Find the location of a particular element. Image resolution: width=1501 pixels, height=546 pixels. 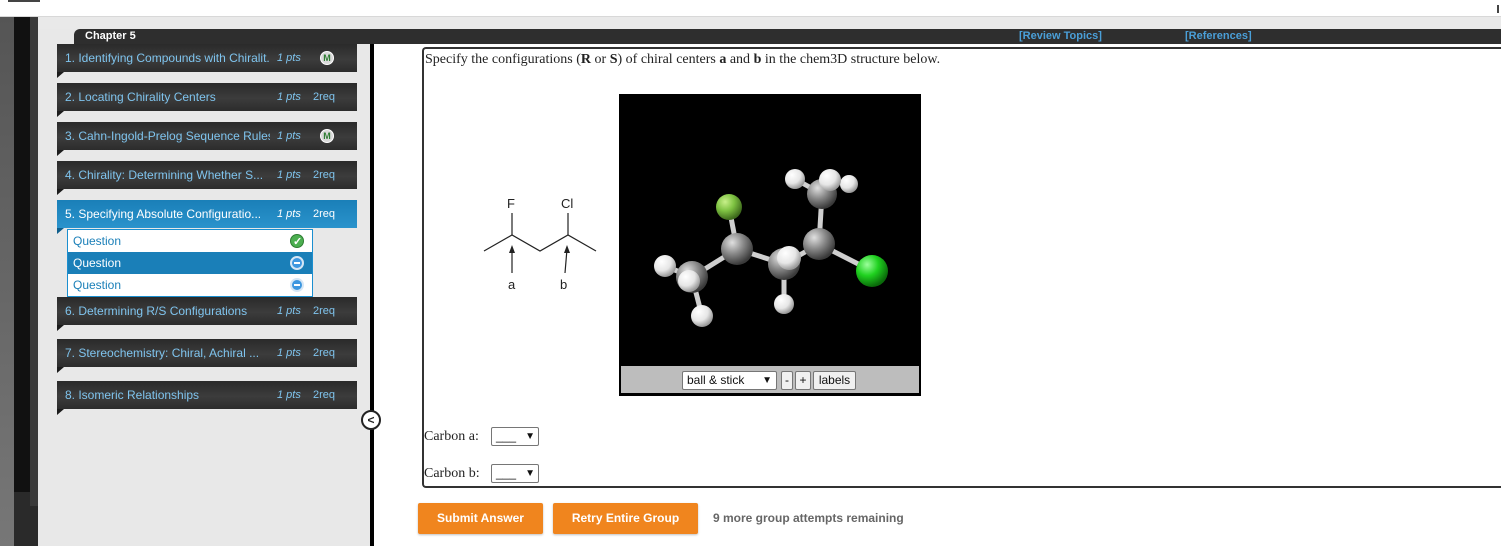

carbon-chain is located at coordinates (540, 243).